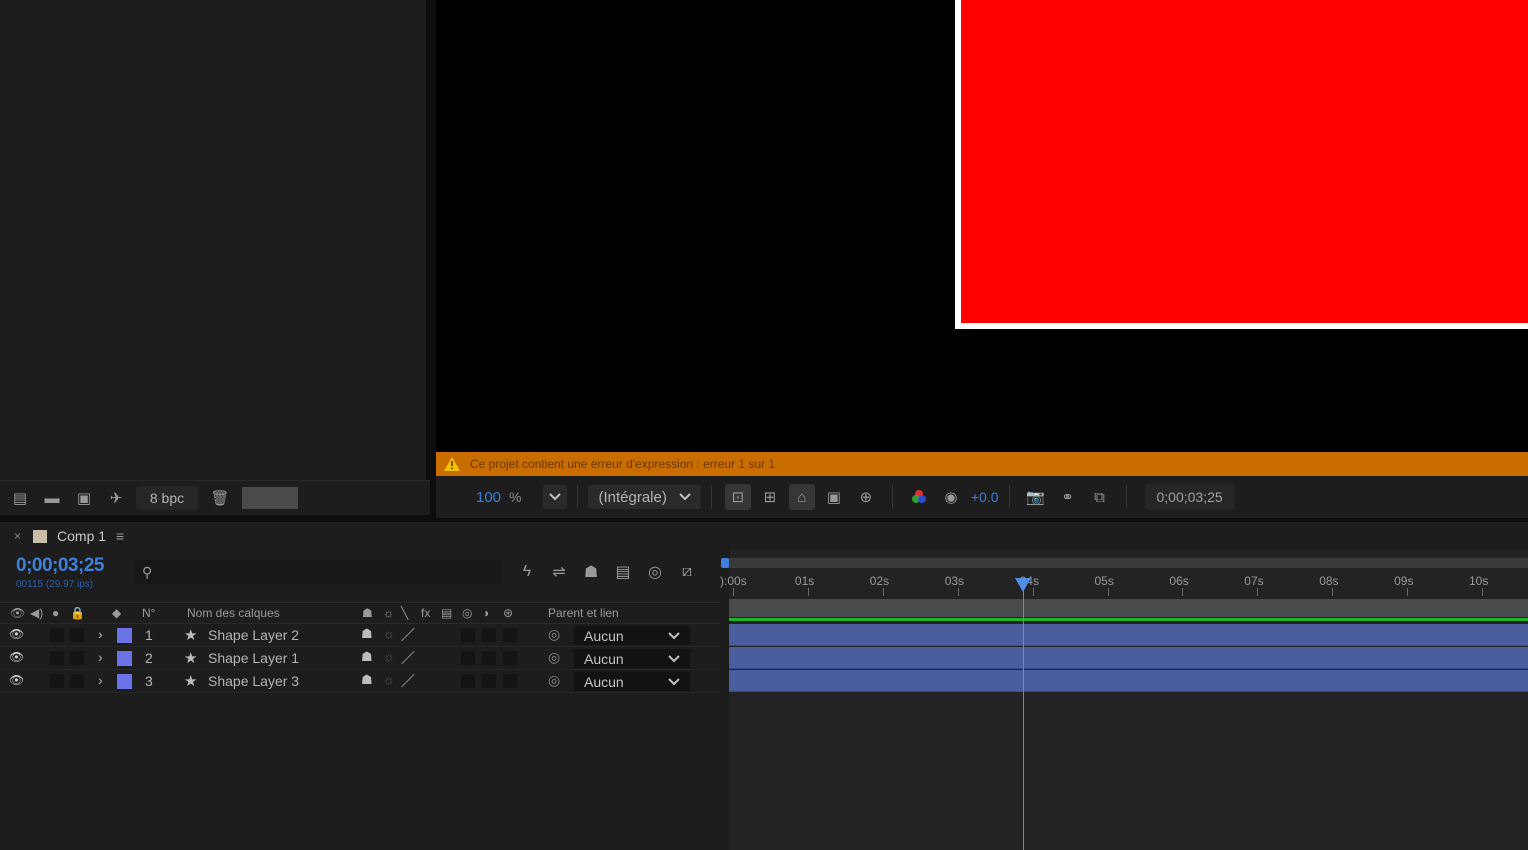 This screenshot has width=1528, height=850. What do you see at coordinates (360, 635) in the screenshot?
I see `layer-row: 👁 › 1 ★ Shape Layer 2 ☗ ☼ ／ ◎ Aucun` at bounding box center [360, 635].